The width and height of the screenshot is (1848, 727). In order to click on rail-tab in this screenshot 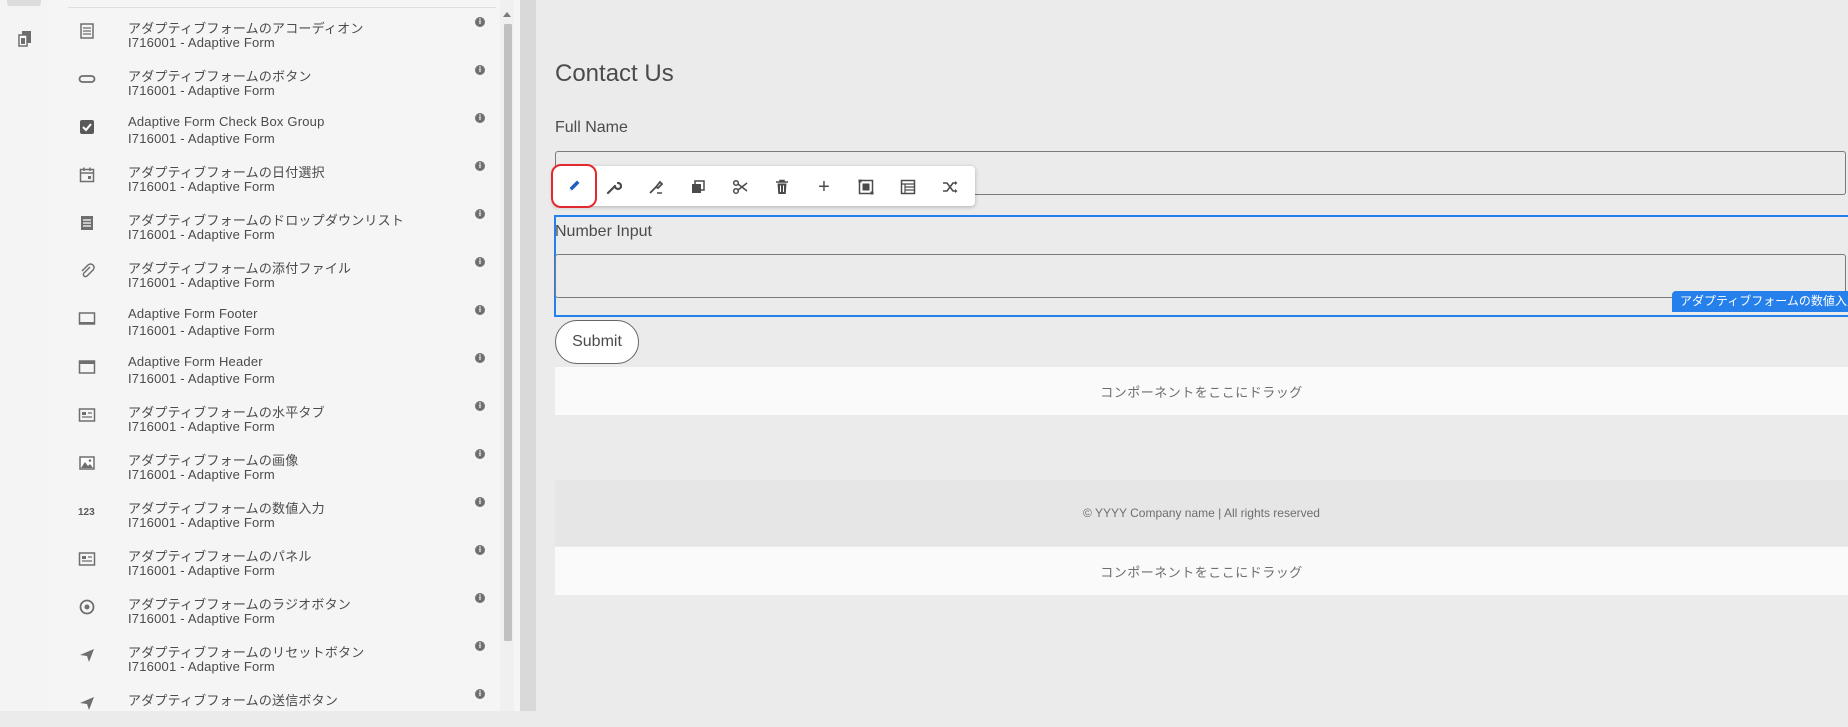, I will do `click(24, 3)`.